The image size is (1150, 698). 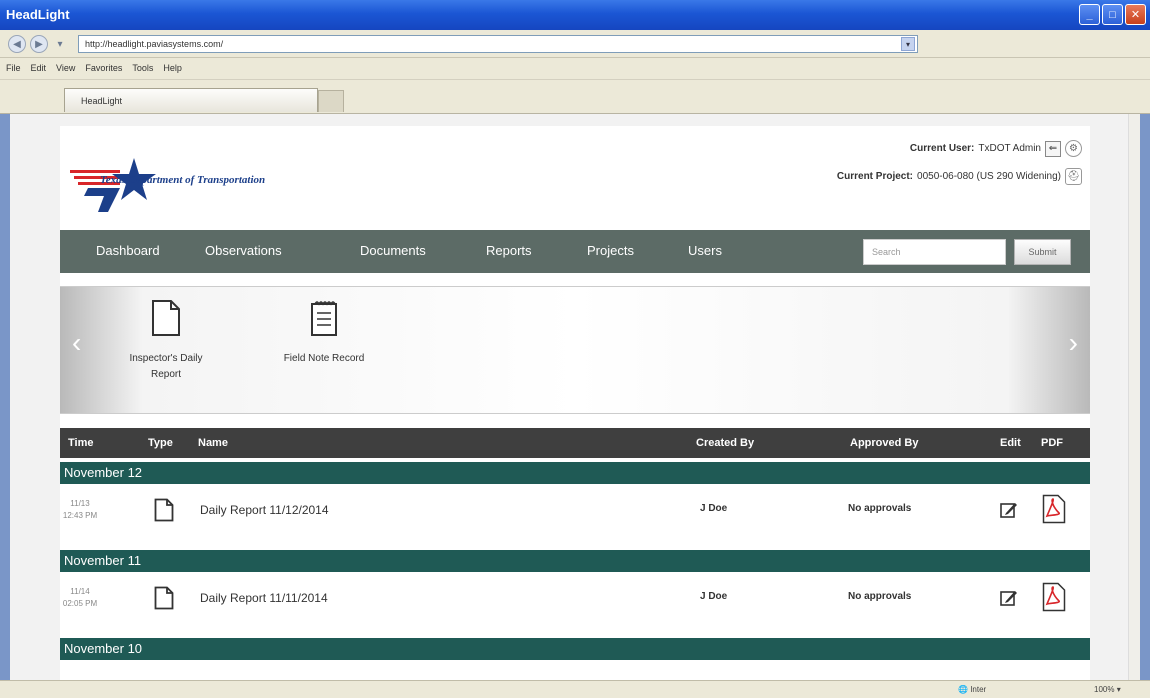 What do you see at coordinates (963, 689) in the screenshot?
I see `globe-icon: 🌐` at bounding box center [963, 689].